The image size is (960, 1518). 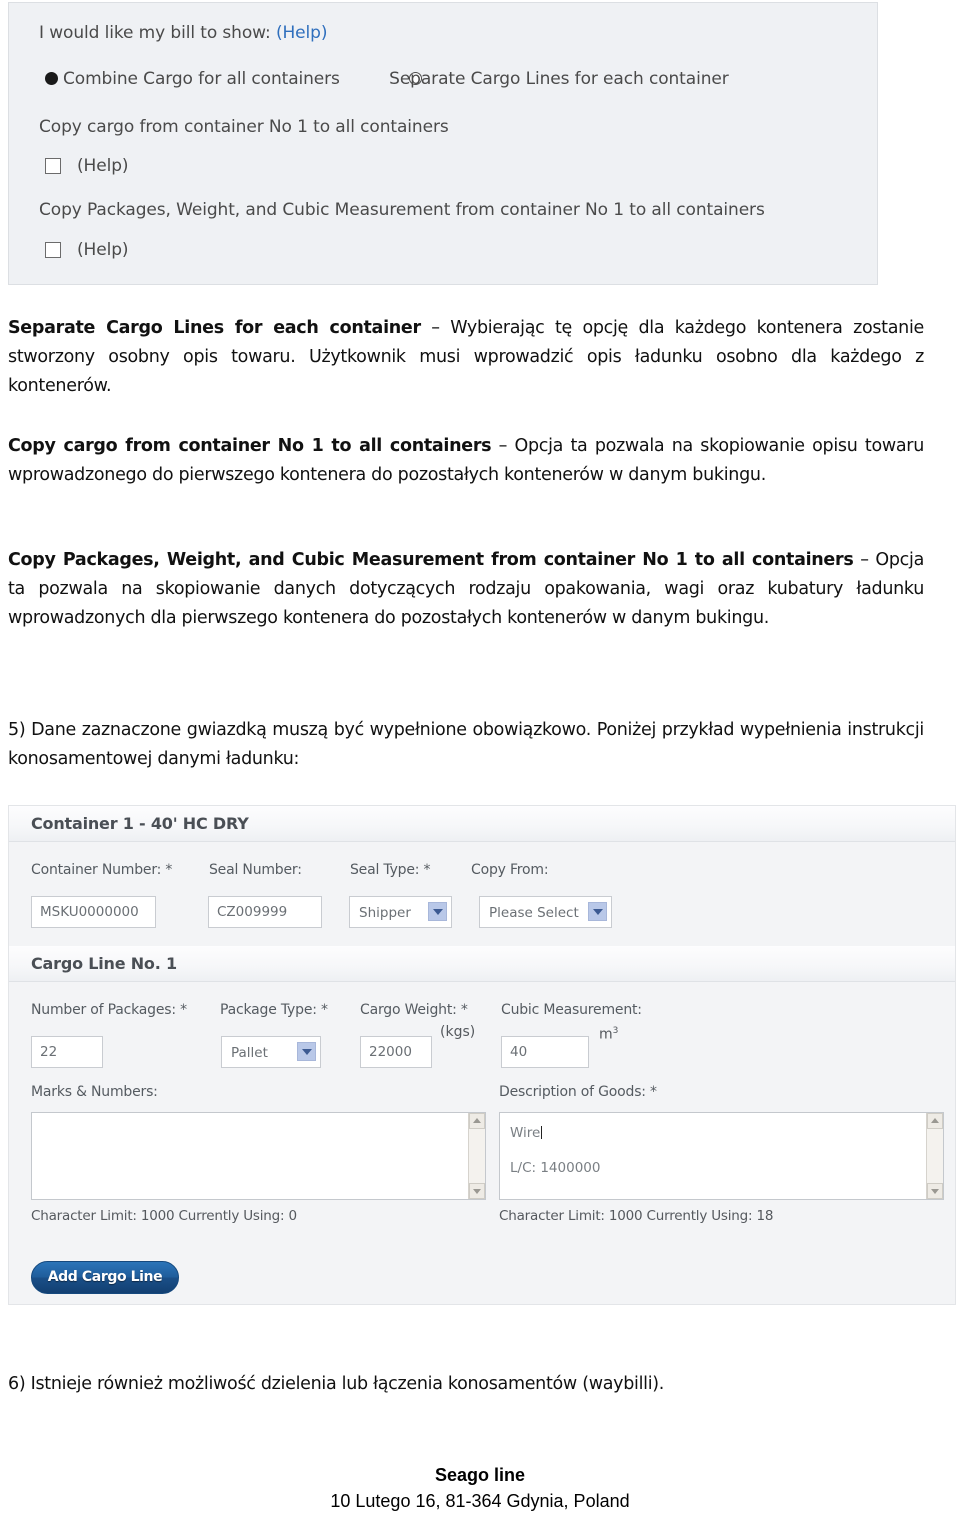 What do you see at coordinates (89, 912) in the screenshot?
I see `container-number-value: MSKU0000000` at bounding box center [89, 912].